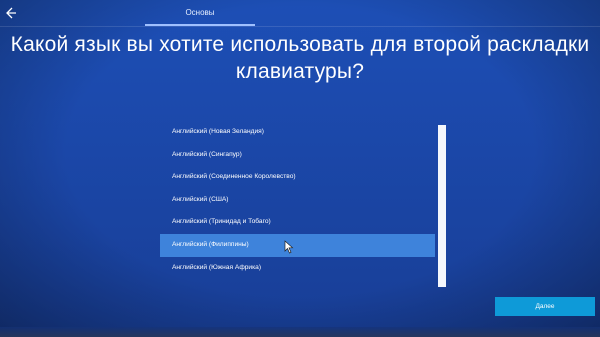 Image resolution: width=600 pixels, height=337 pixels. What do you see at coordinates (200, 13) in the screenshot?
I see `tab-basics: Основы` at bounding box center [200, 13].